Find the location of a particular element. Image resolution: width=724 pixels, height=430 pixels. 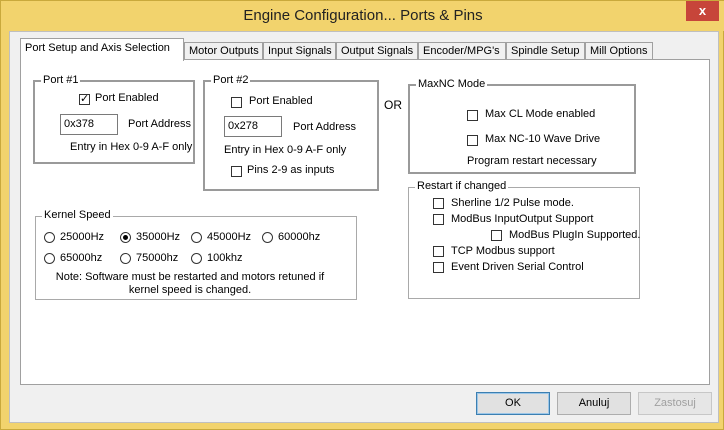

port1-address-input: 0x378 is located at coordinates (89, 124).